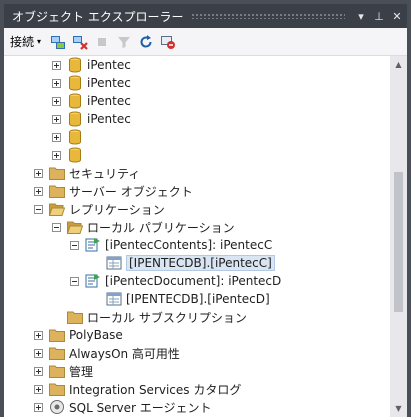 The image size is (411, 417). I want to click on tree-node-publication: [iPentecContents]: iPentecC, so click(171, 245).